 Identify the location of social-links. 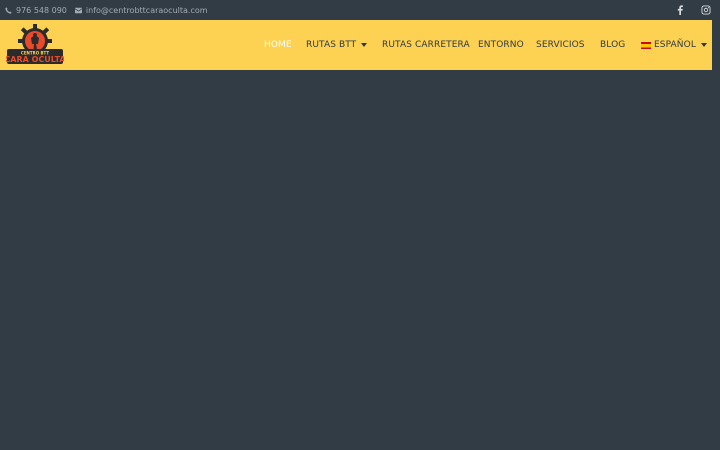
(693, 10).